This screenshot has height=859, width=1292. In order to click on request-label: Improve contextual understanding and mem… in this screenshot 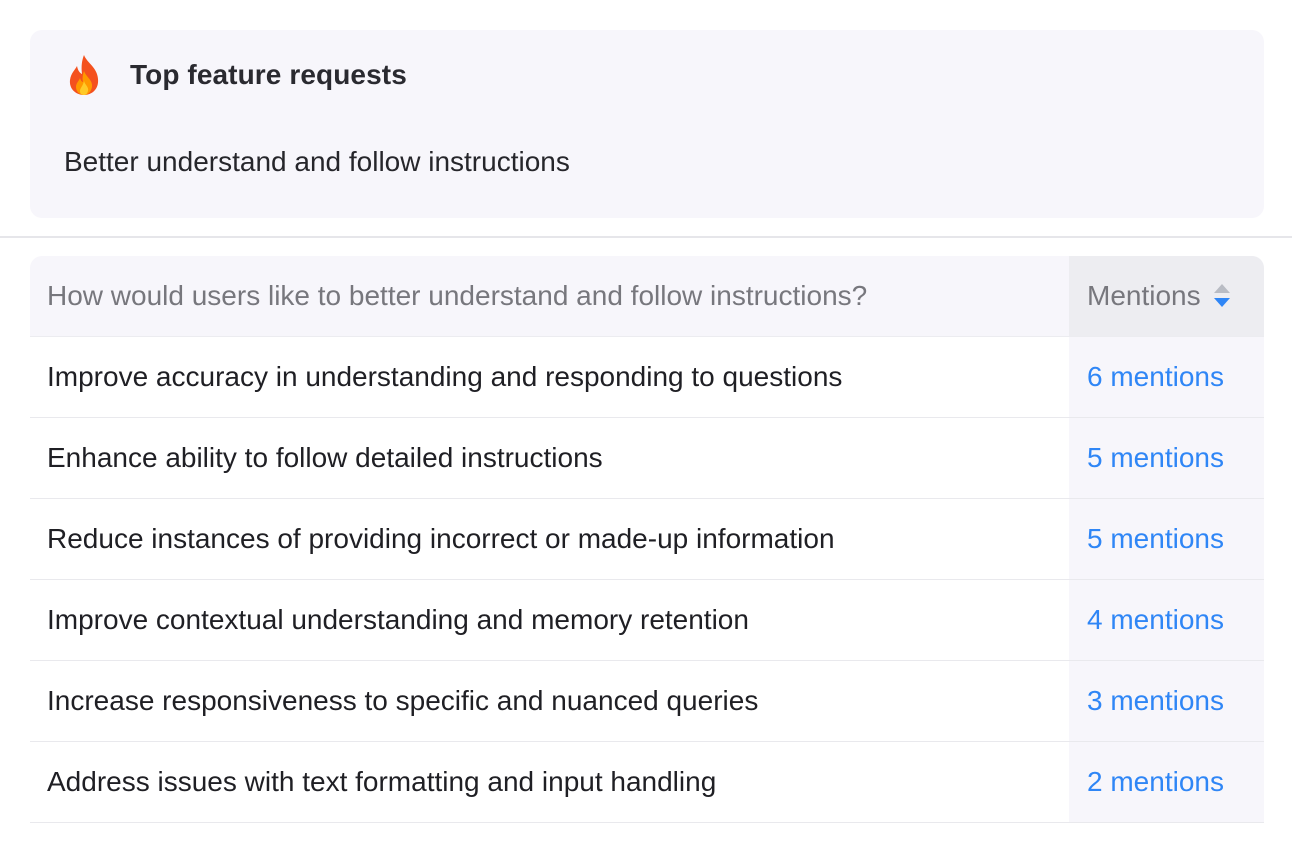, I will do `click(549, 620)`.